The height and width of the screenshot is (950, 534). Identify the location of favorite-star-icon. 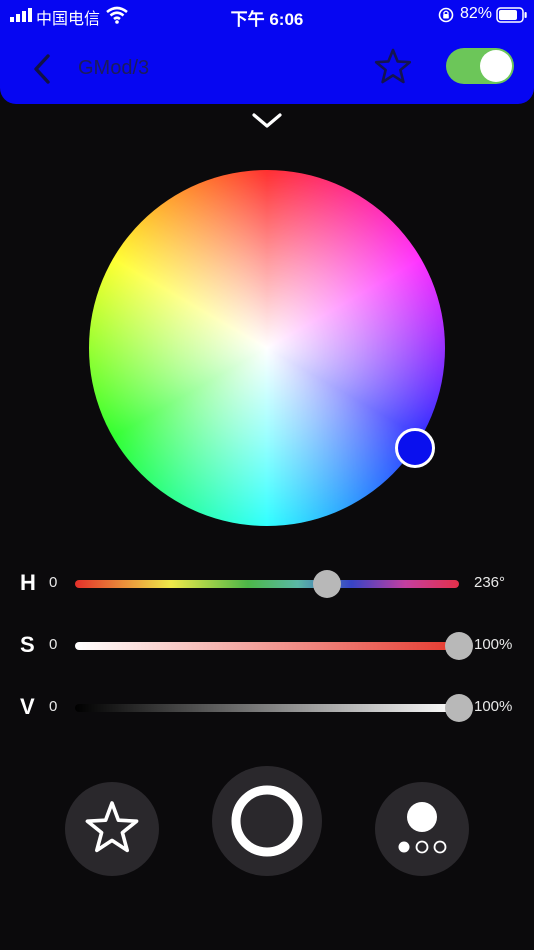
(393, 67).